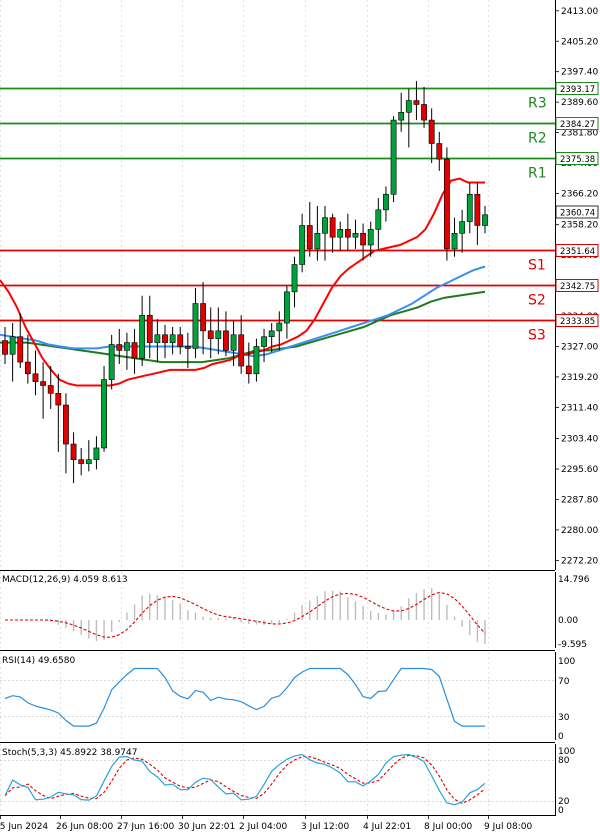 This screenshot has height=835, width=600. Describe the element at coordinates (561, 811) in the screenshot. I see `stoch-tick-0: 0` at that location.